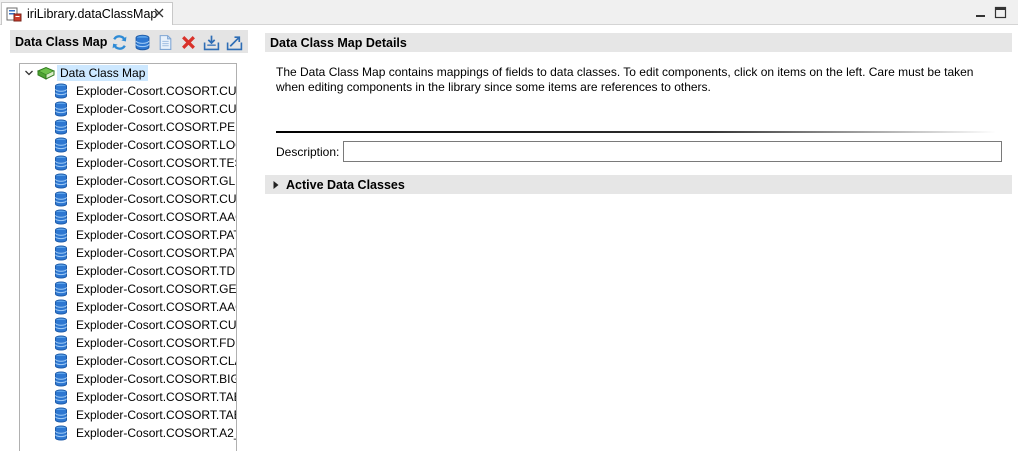 The height and width of the screenshot is (451, 1018). I want to click on tree-root-data-class-map: Data Class Map, so click(84, 73).